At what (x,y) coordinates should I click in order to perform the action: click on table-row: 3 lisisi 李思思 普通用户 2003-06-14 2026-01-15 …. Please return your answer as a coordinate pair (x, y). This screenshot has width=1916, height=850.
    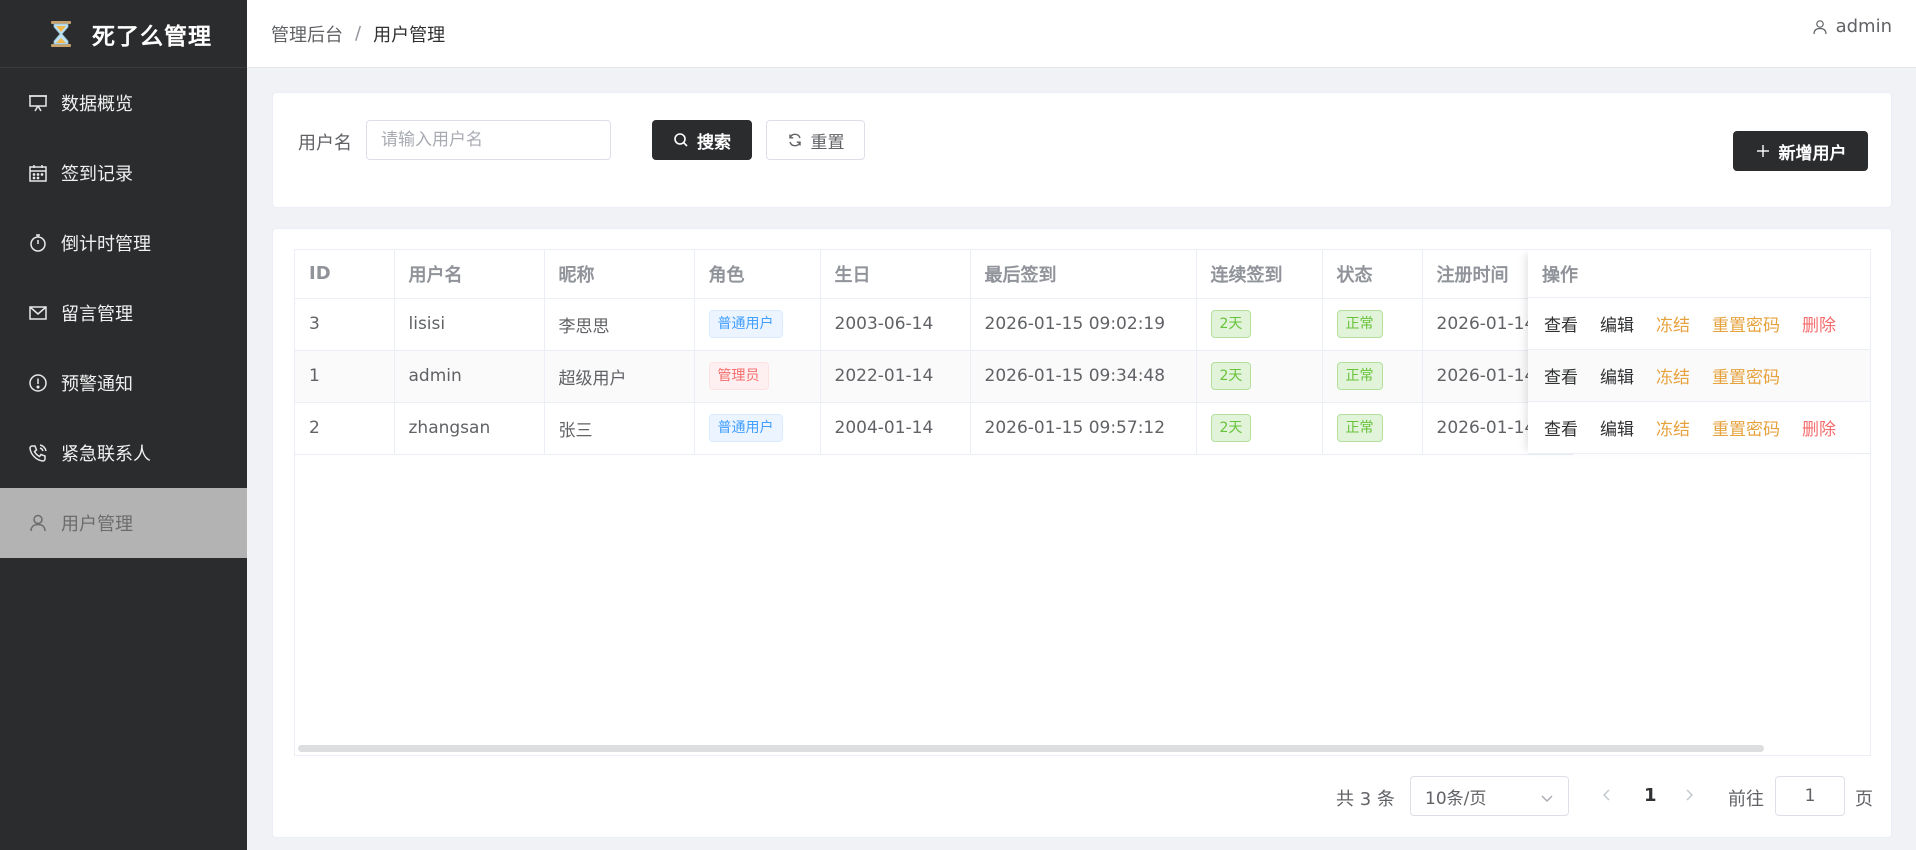
    Looking at the image, I should click on (934, 324).